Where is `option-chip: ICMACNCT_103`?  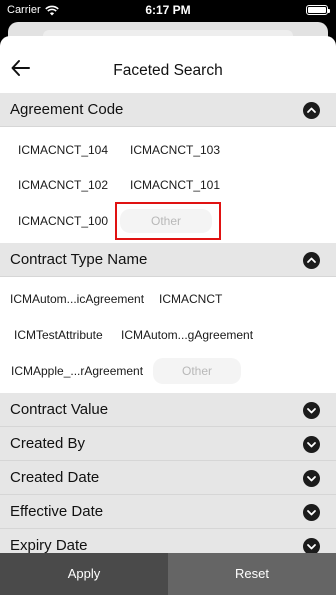 option-chip: ICMACNCT_103 is located at coordinates (175, 150).